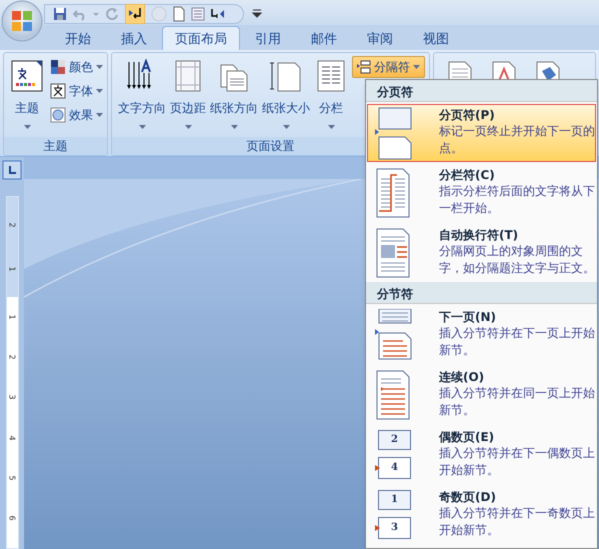  I want to click on section-header: 分节符, so click(481, 293).